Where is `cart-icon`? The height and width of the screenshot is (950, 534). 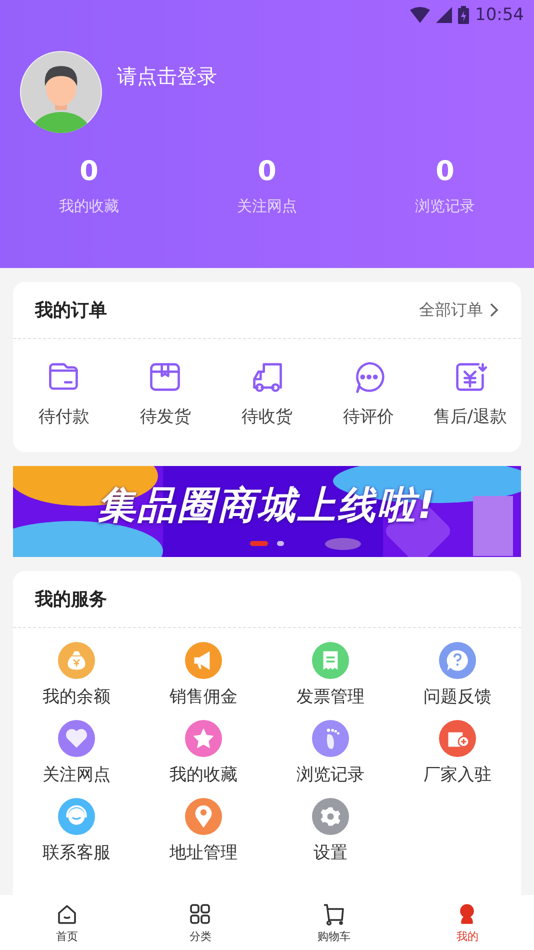 cart-icon is located at coordinates (334, 914).